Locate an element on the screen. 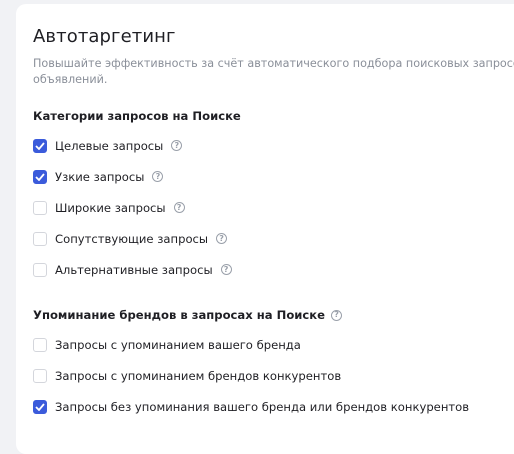  brands-heading-label: Упоминание брендов в запросах на Поиске is located at coordinates (179, 315).